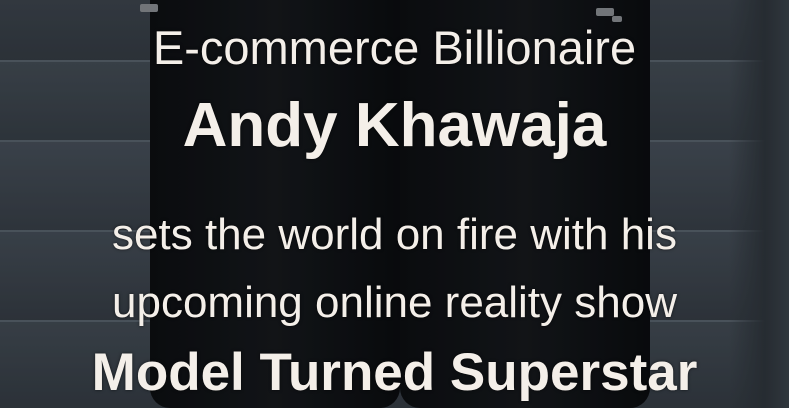 The height and width of the screenshot is (408, 789). What do you see at coordinates (394, 125) in the screenshot?
I see `headline-name: Andy Khawaja` at bounding box center [394, 125].